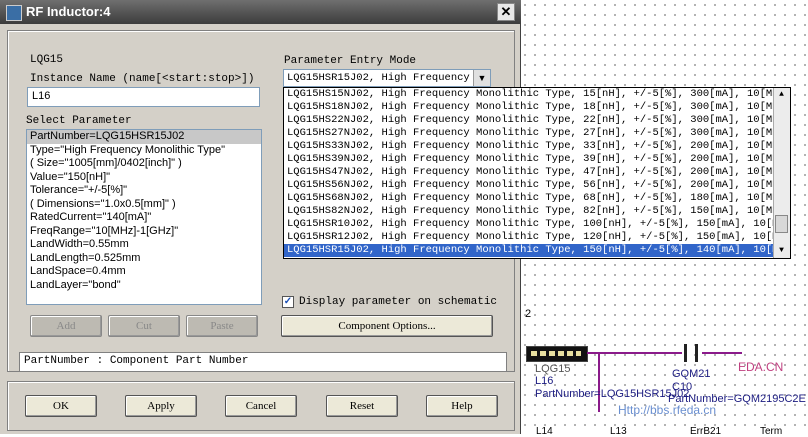 The image size is (808, 437). I want to click on schematic-marker: 2, so click(528, 314).